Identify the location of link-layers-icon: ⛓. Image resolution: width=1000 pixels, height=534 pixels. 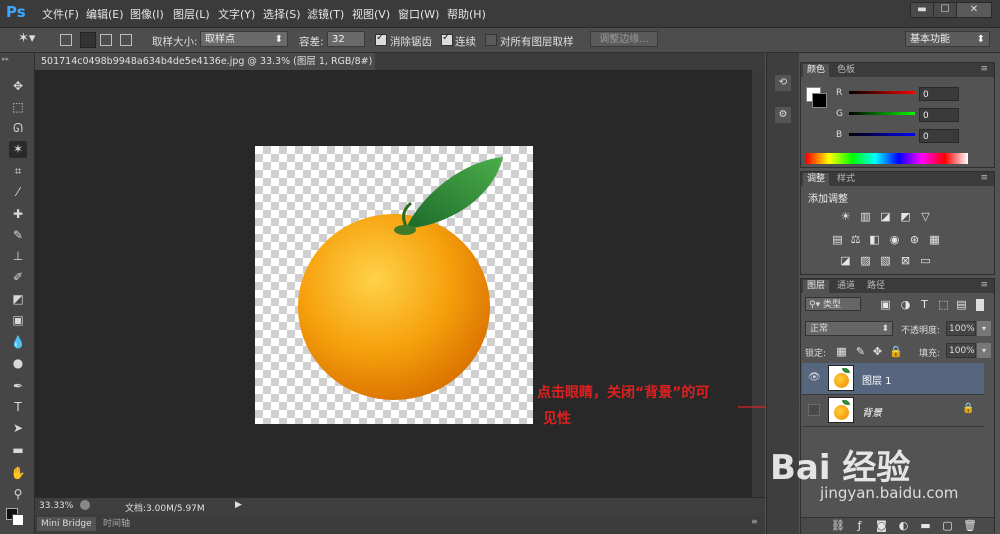
(838, 525).